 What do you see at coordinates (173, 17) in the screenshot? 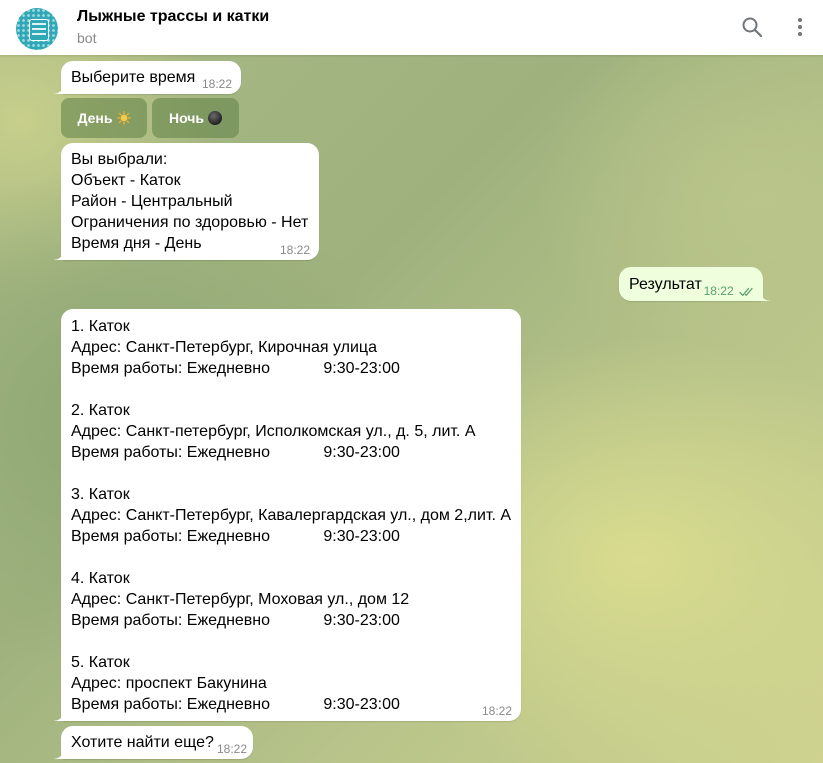
I see `chat-title: Лыжные трассы и катки` at bounding box center [173, 17].